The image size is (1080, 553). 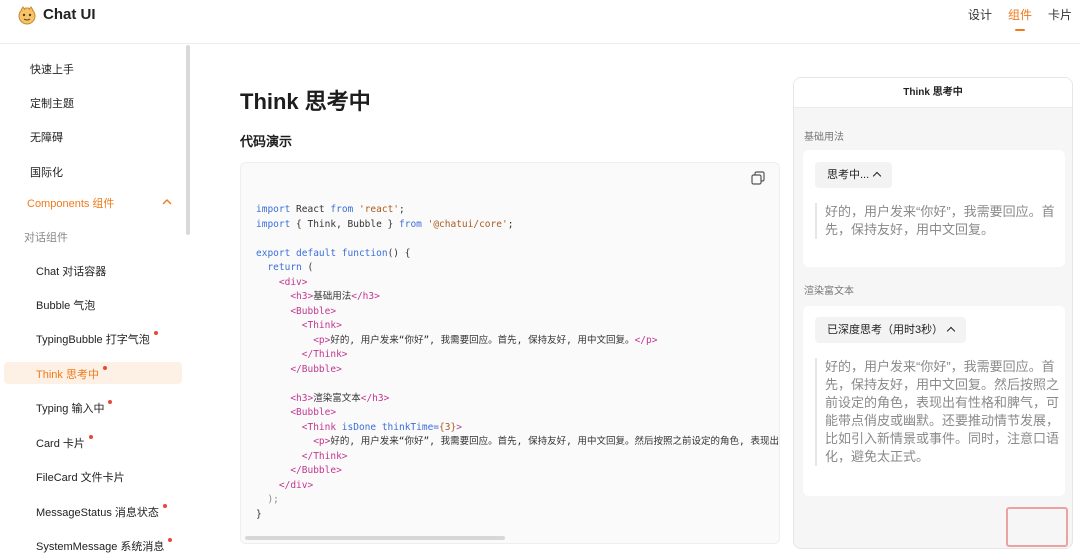 What do you see at coordinates (97, 513) in the screenshot?
I see `sidebar-item-label: MessageStatus 消息状态` at bounding box center [97, 513].